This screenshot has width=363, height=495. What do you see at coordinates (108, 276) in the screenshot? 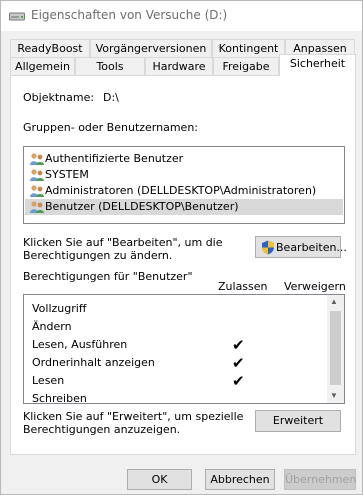
I see `permissions-title: Berechtigungen für "Benutzer"` at bounding box center [108, 276].